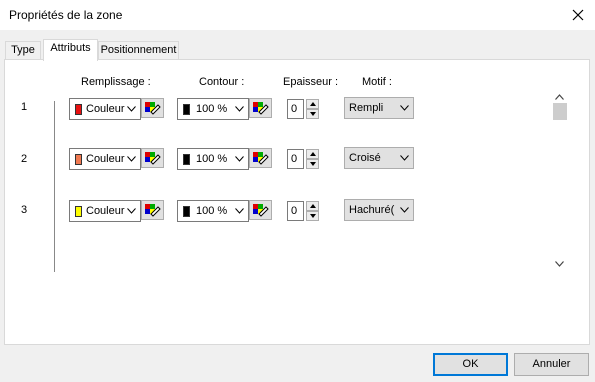 Image resolution: width=595 pixels, height=382 pixels. Describe the element at coordinates (311, 82) in the screenshot. I see `header-epaisseur: Epaisseur :` at that location.